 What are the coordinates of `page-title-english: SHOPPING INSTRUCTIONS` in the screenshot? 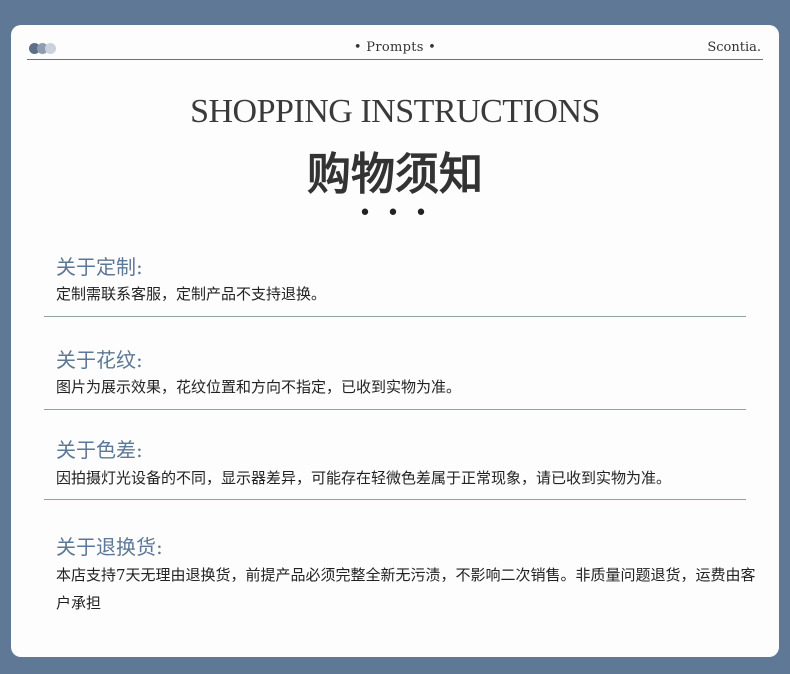 It's located at (395, 111).